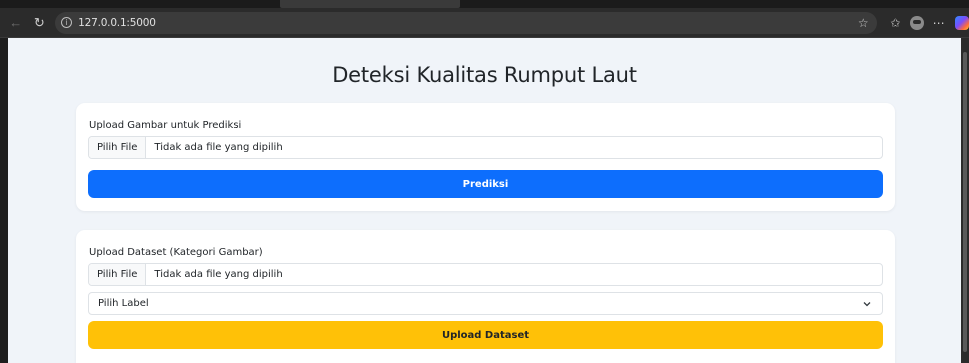 The image size is (969, 363). What do you see at coordinates (218, 274) in the screenshot?
I see `dataset-file-status: Tidak ada file yang dipilih` at bounding box center [218, 274].